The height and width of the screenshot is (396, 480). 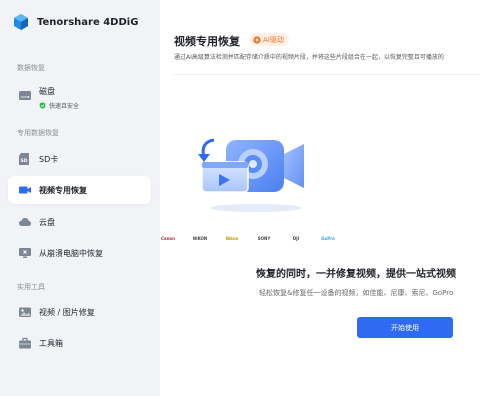 I want to click on brand-logo: Canon, so click(x=168, y=238).